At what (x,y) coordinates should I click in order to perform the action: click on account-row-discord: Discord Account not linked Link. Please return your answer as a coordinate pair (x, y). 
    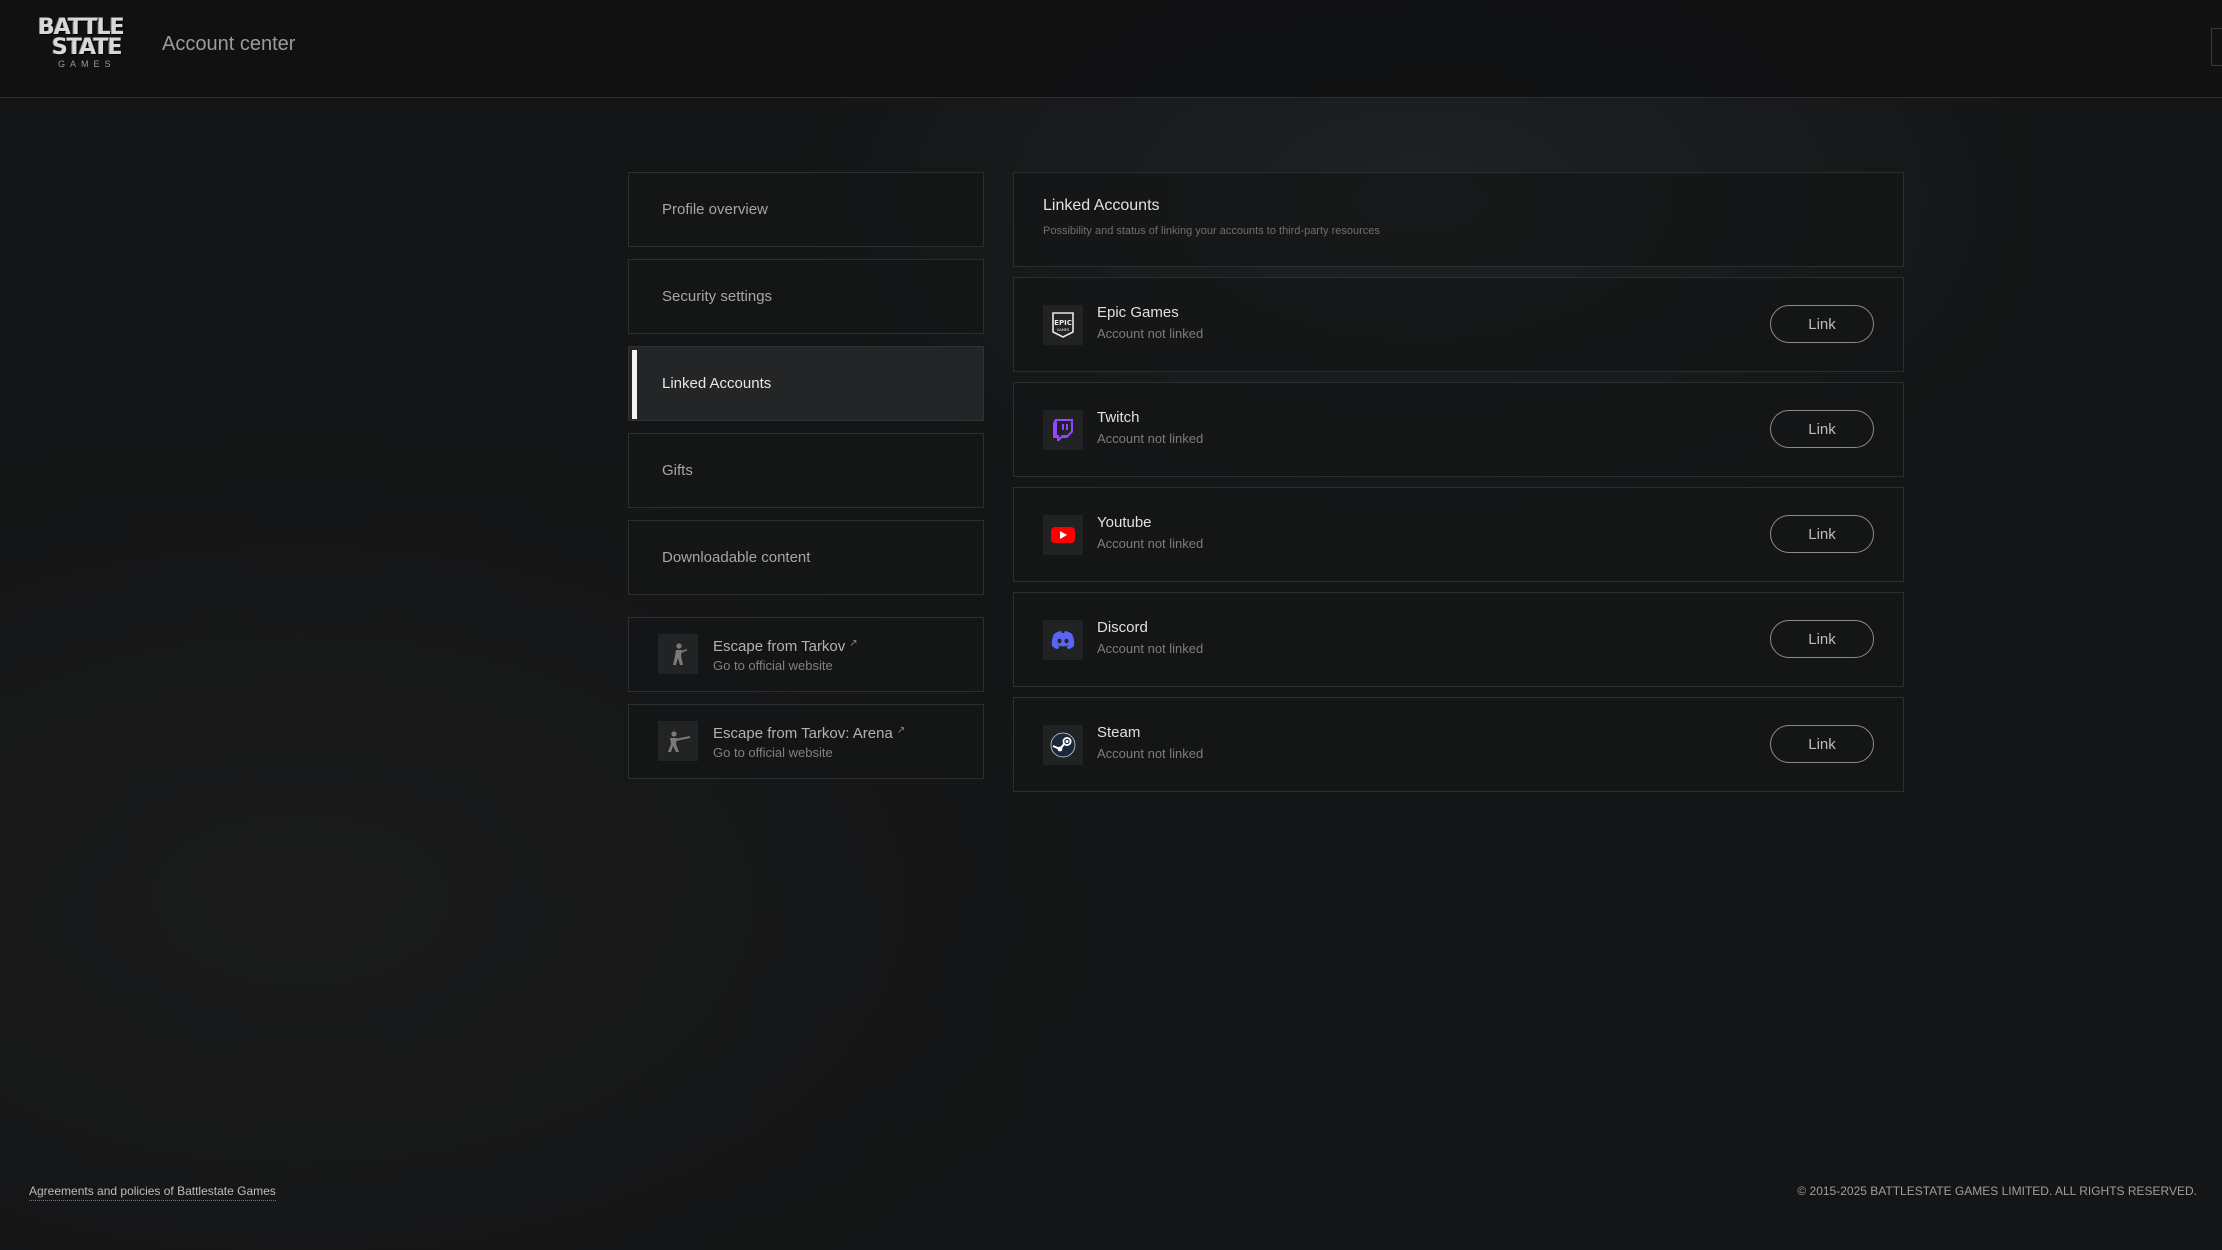
    Looking at the image, I should click on (1458, 639).